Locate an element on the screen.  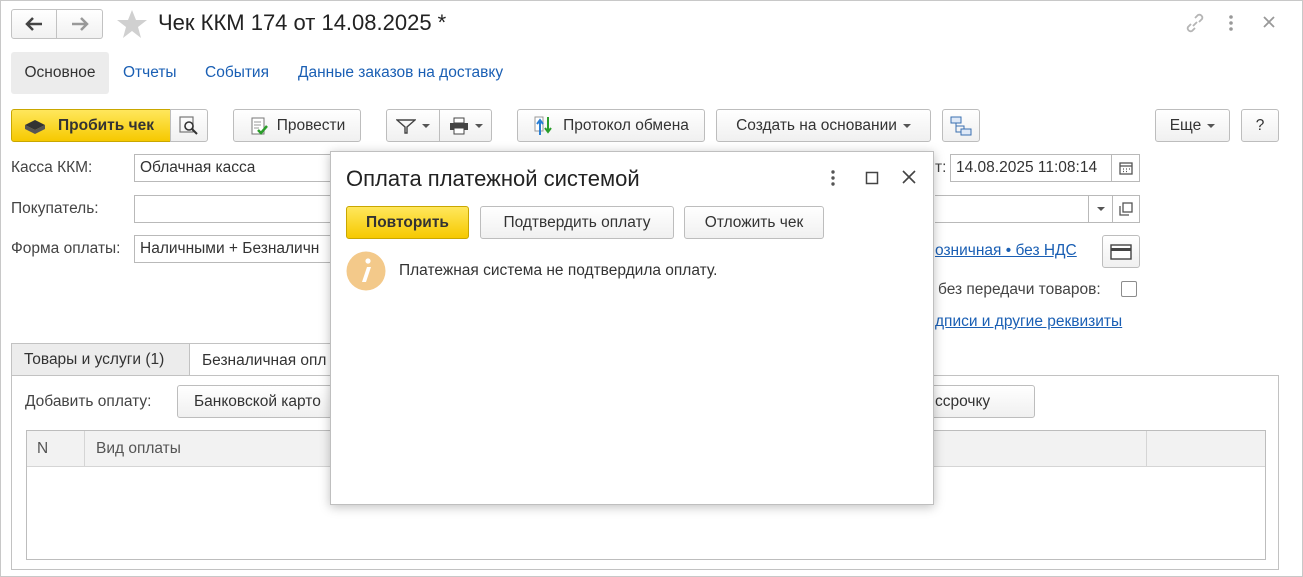
filter-button is located at coordinates (413, 125).